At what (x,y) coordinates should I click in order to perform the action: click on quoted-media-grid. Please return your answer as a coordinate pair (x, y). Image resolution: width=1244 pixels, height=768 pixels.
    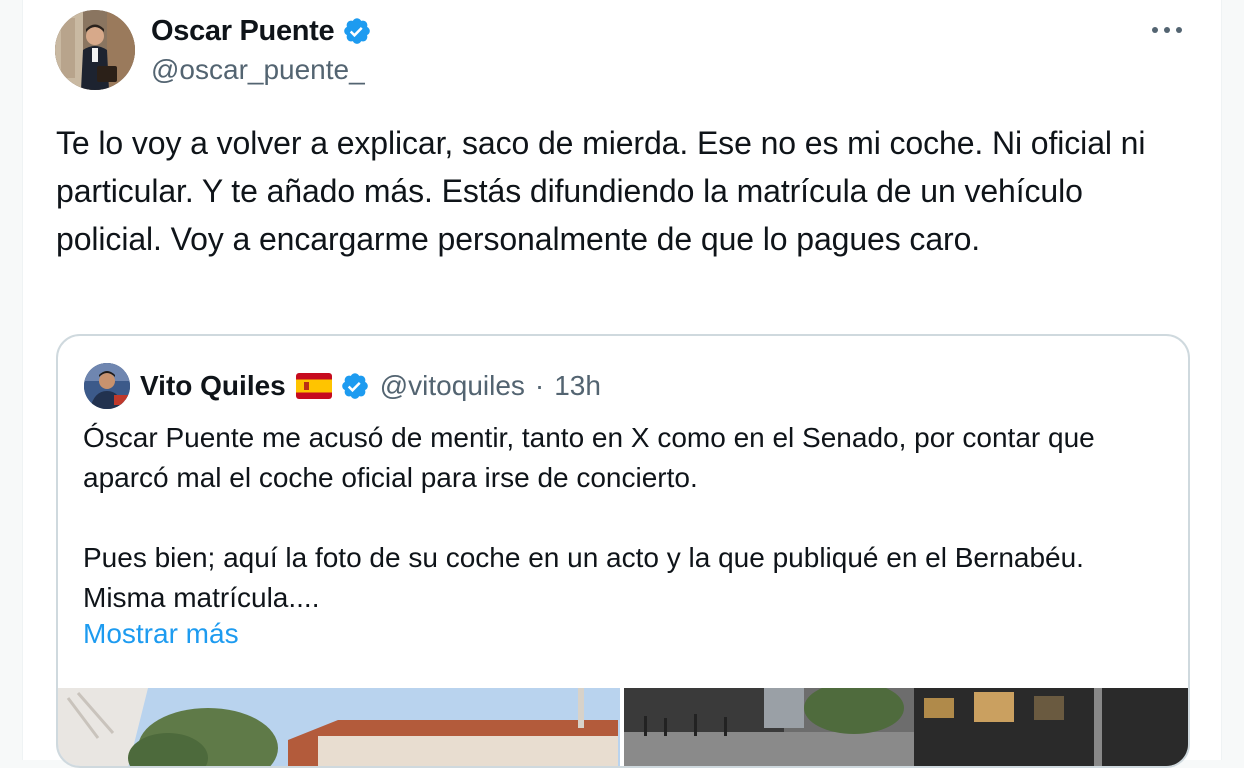
    Looking at the image, I should click on (623, 727).